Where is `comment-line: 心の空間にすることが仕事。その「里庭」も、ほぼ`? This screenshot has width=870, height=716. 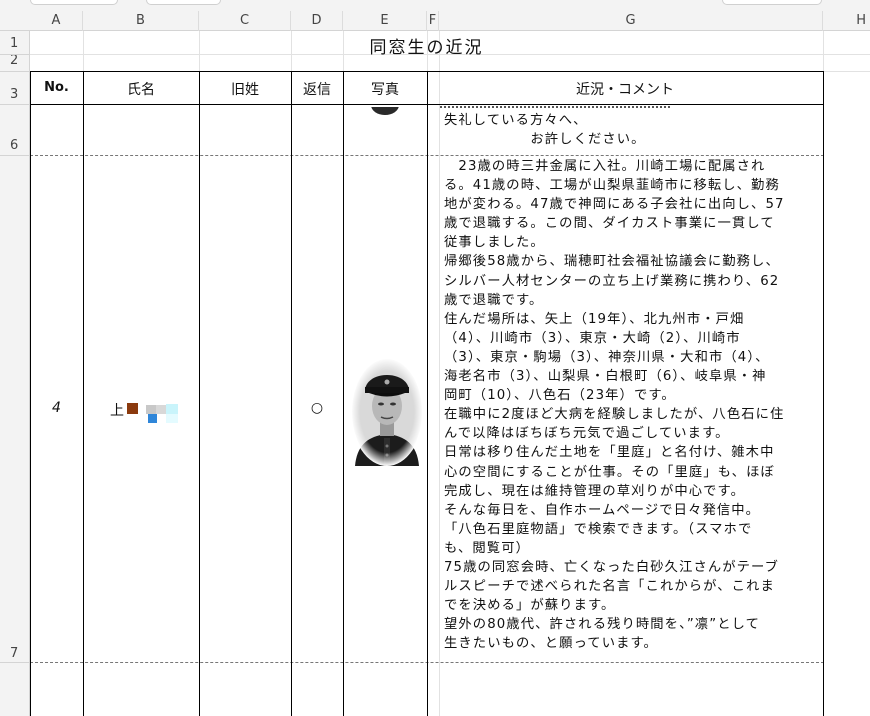 comment-line: 心の空間にすることが仕事。その「里庭」も、ほぼ is located at coordinates (609, 472).